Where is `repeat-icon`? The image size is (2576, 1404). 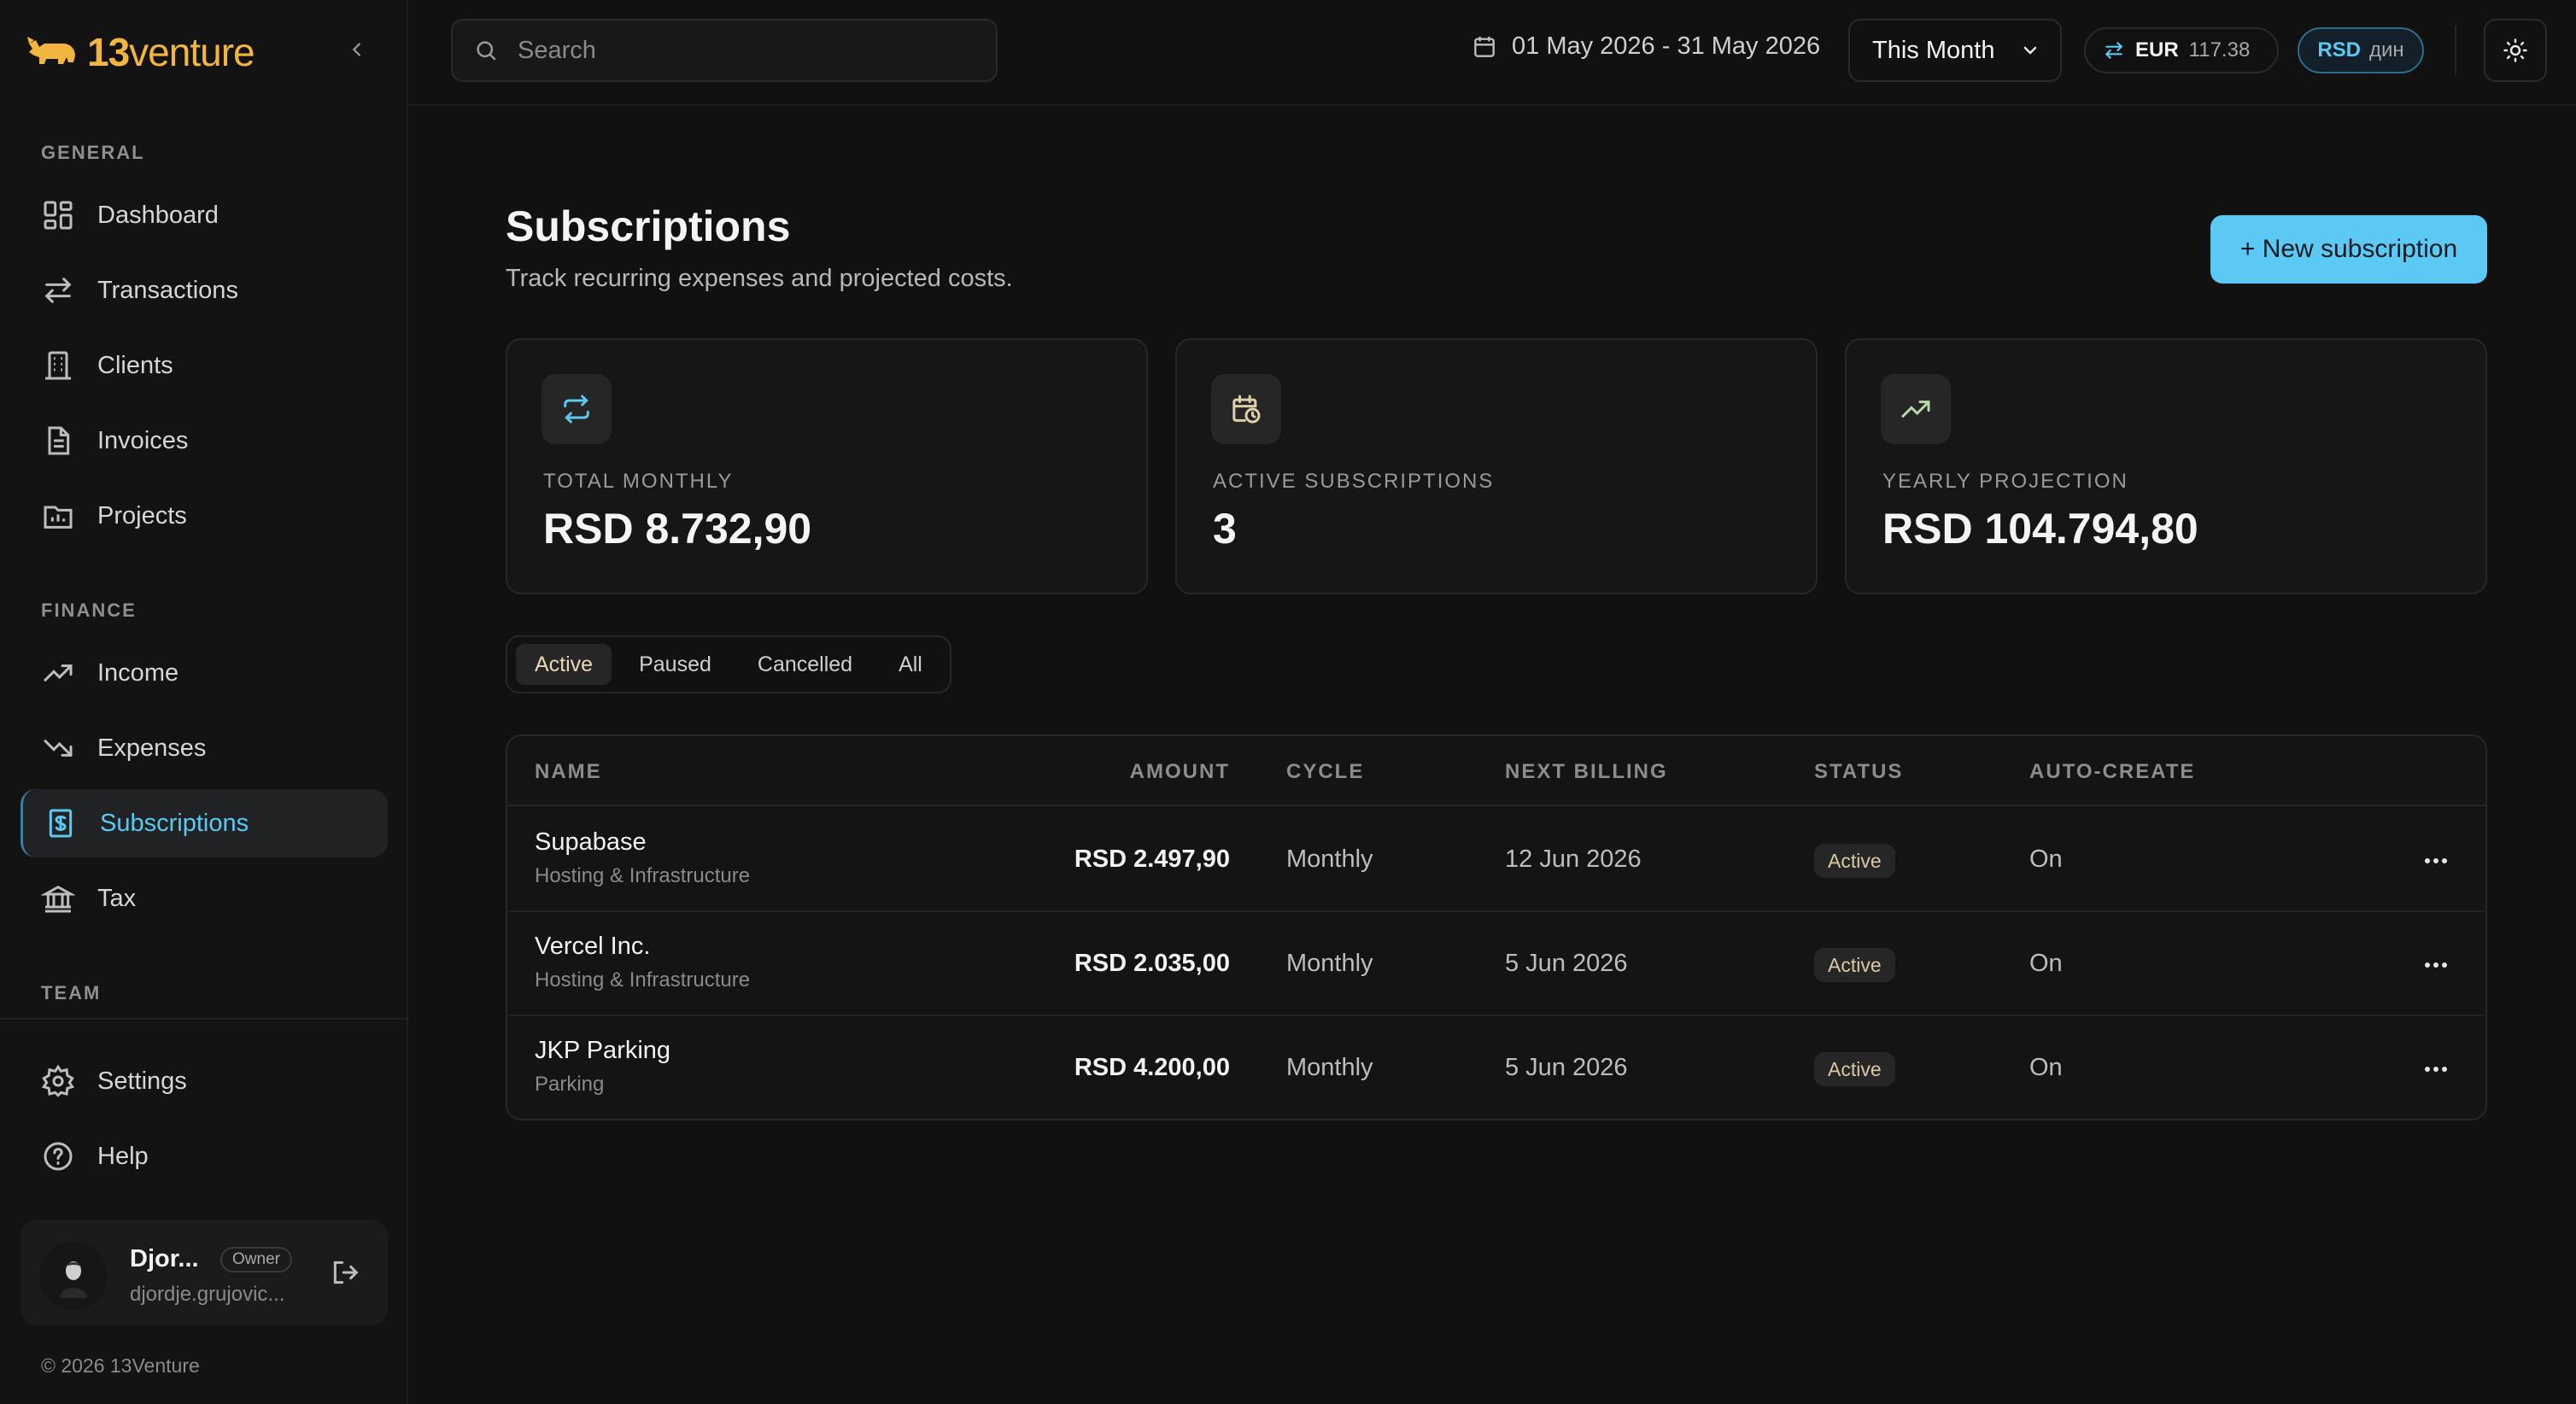 repeat-icon is located at coordinates (576, 409).